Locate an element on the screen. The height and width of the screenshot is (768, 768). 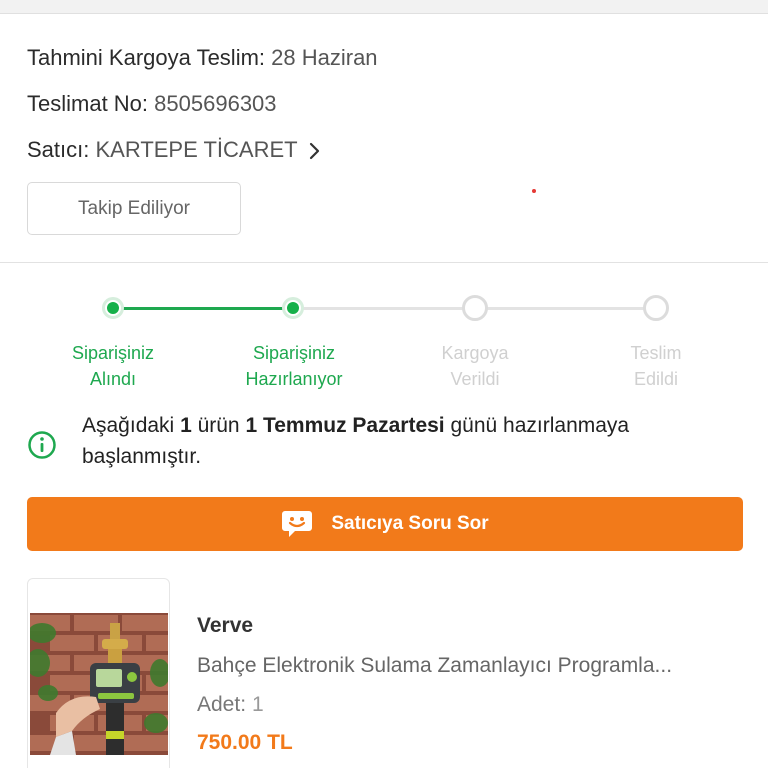
product-image is located at coordinates (99, 684).